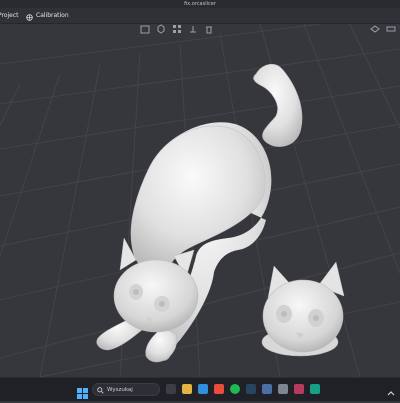  I want to click on orcaslicer-icon, so click(315, 389).